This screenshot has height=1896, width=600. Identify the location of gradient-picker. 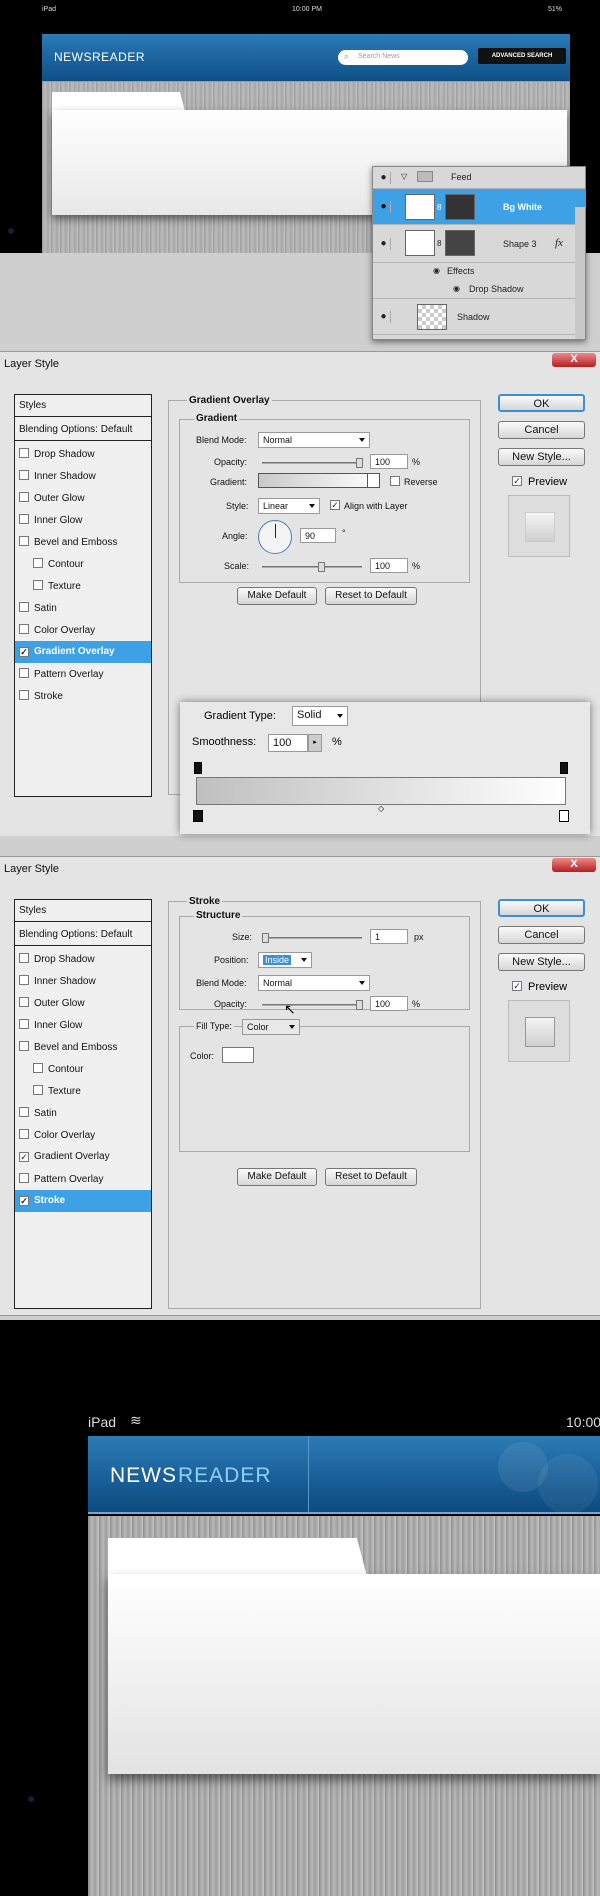
(319, 480).